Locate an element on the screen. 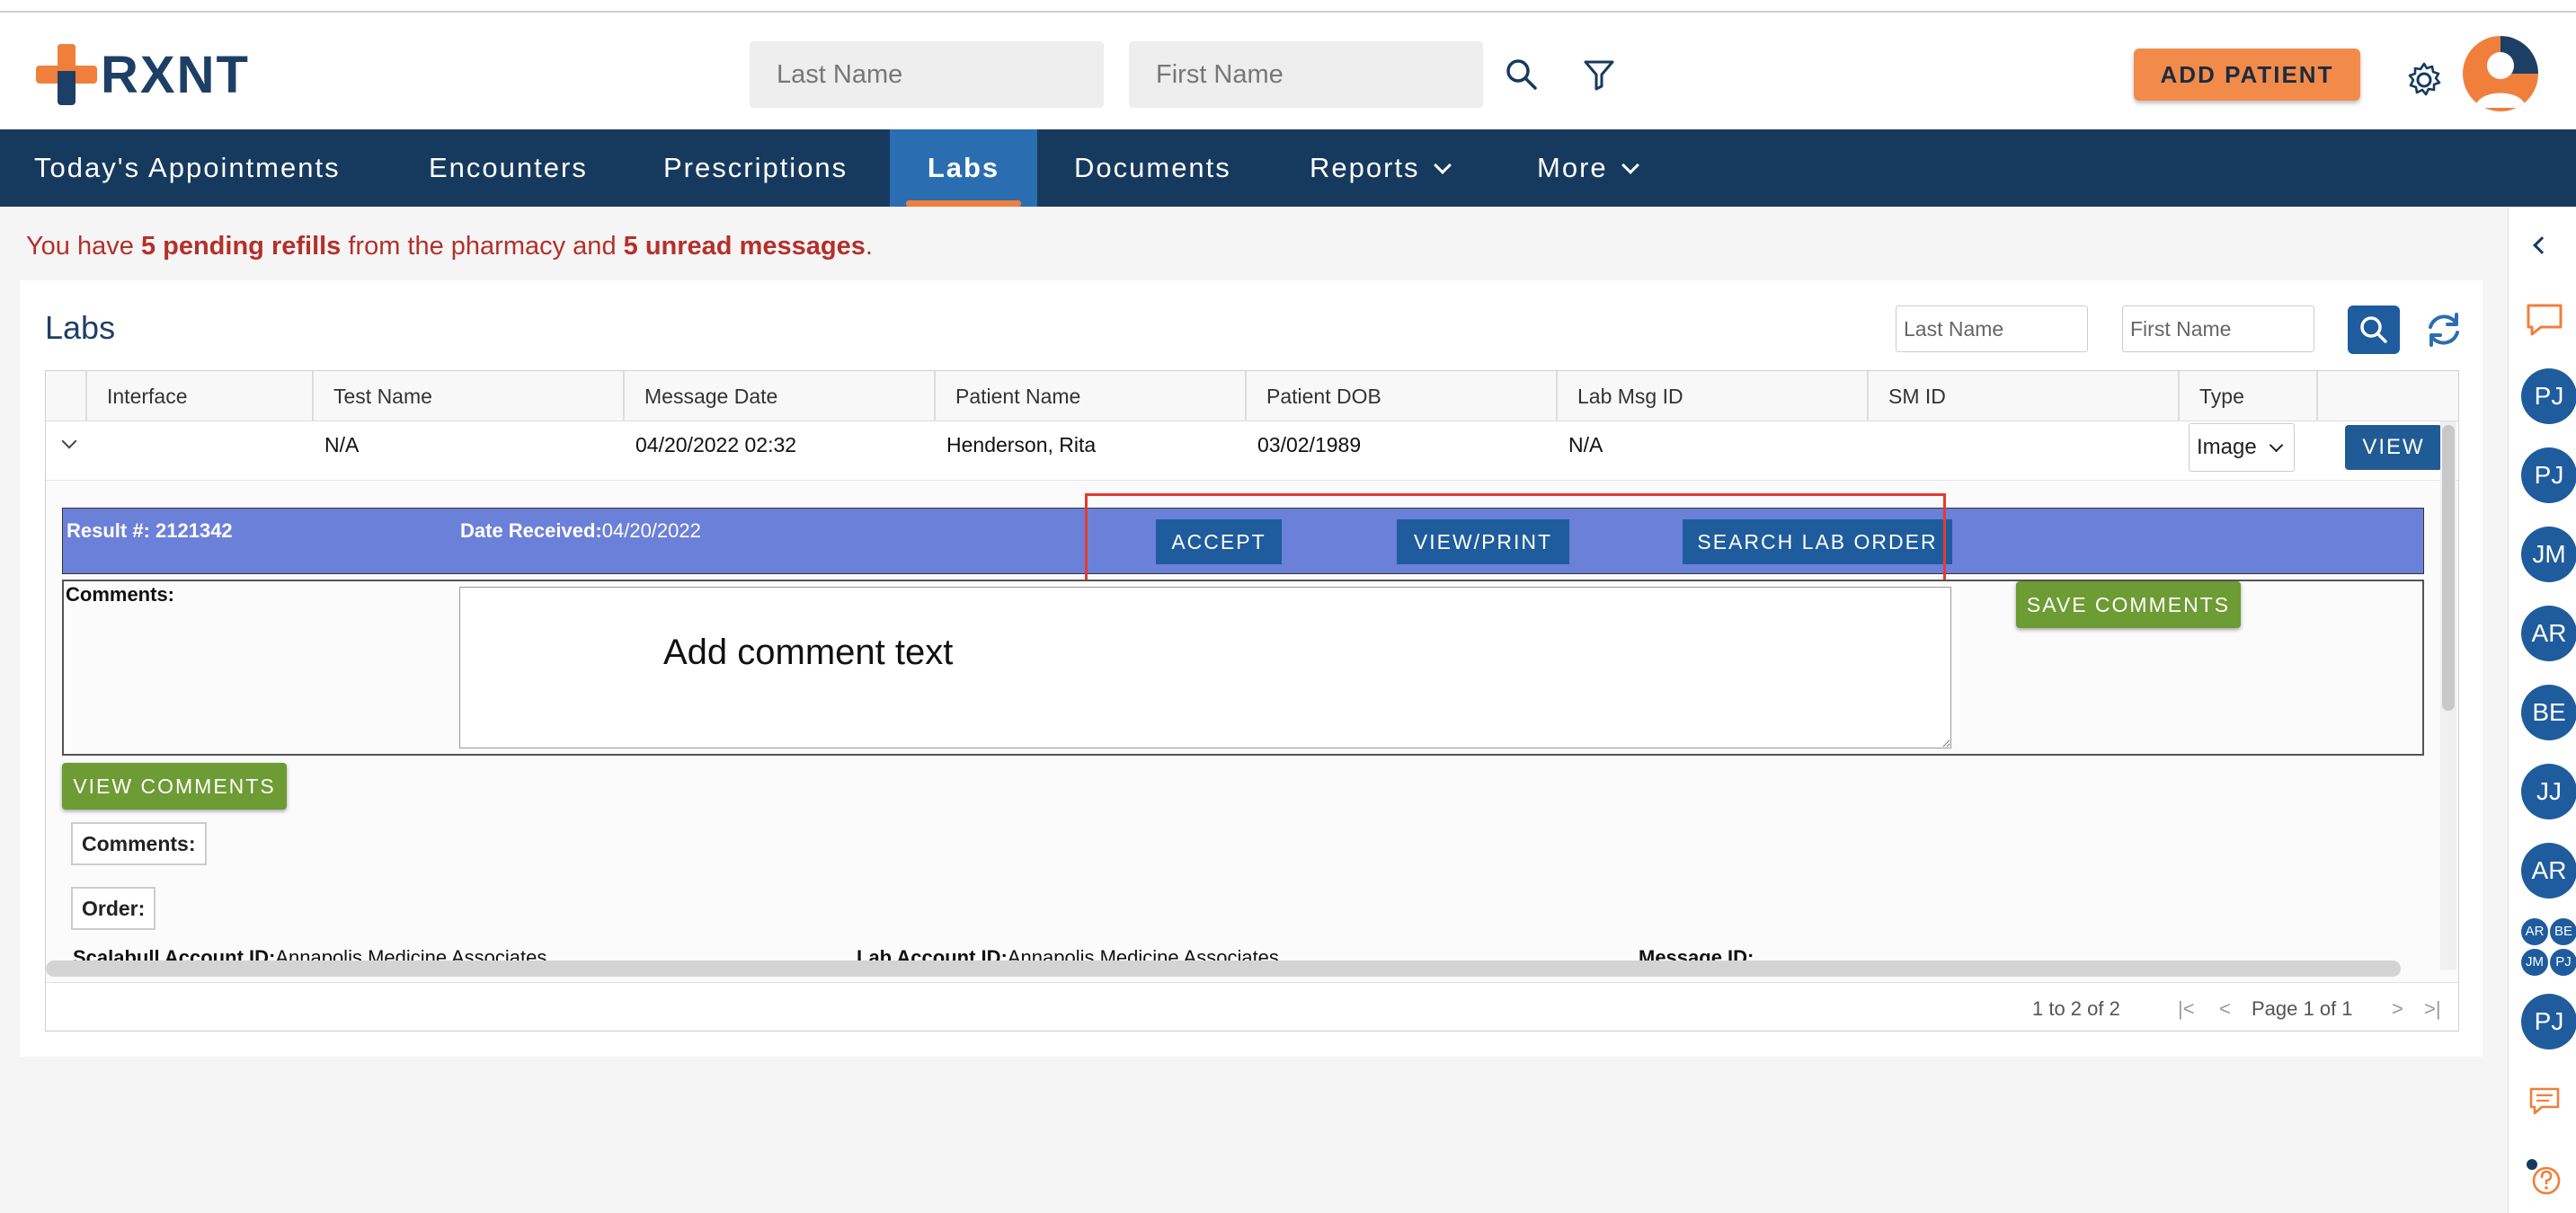 This screenshot has width=2576, height=1213. horizontal-scrollbar is located at coordinates (1223, 969).